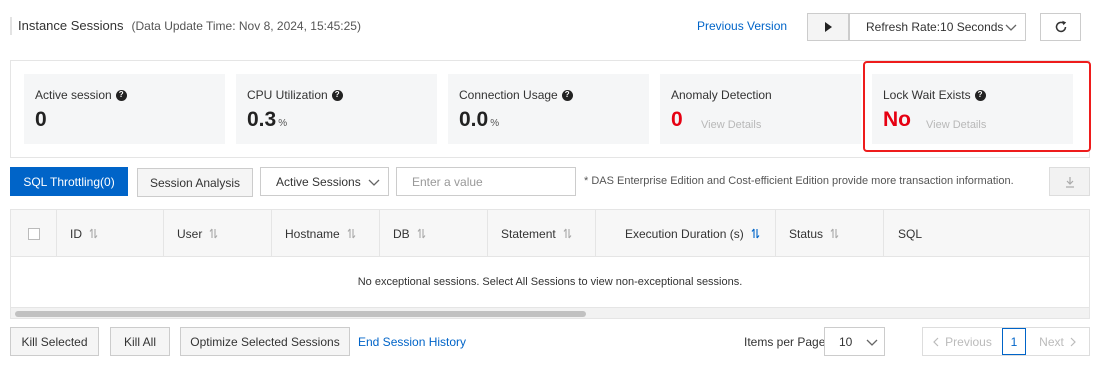 This screenshot has height=371, width=1100. I want to click on select-all-checkbox, so click(33, 233).